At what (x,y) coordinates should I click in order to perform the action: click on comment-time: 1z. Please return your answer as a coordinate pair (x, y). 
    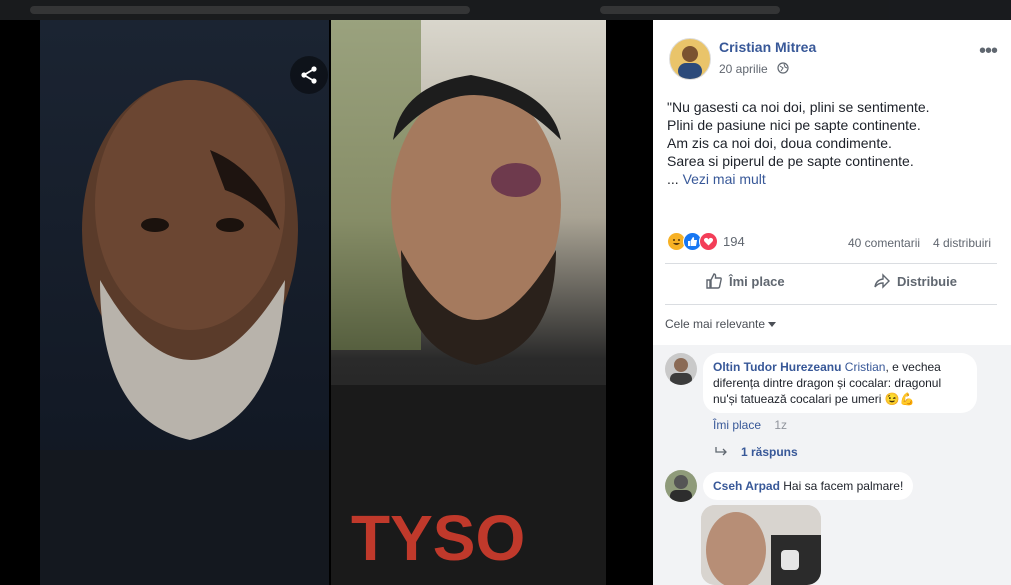
    Looking at the image, I should click on (780, 425).